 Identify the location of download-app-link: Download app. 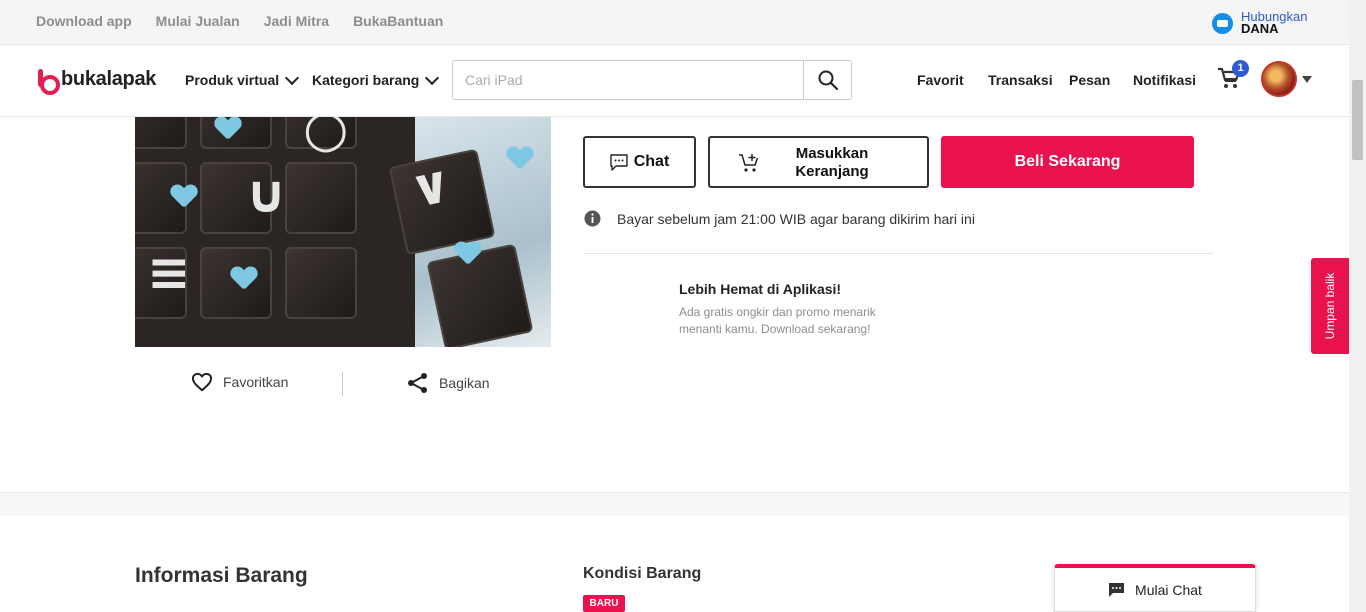
(84, 21).